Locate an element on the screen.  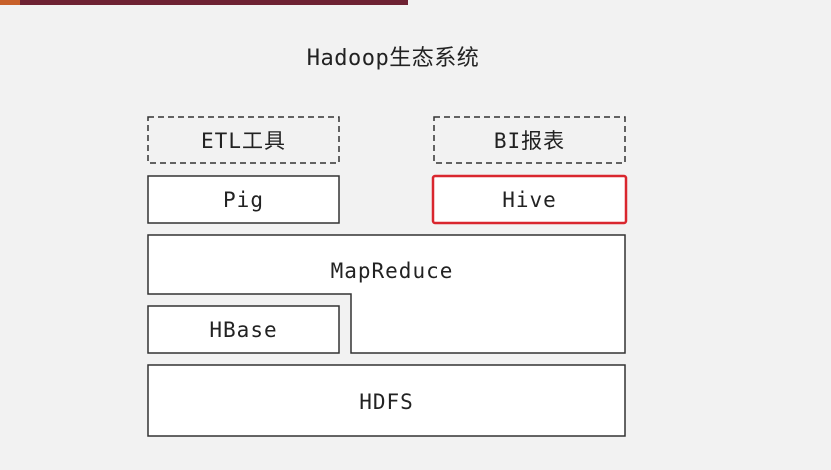
hbase-label: HBase is located at coordinates (243, 330).